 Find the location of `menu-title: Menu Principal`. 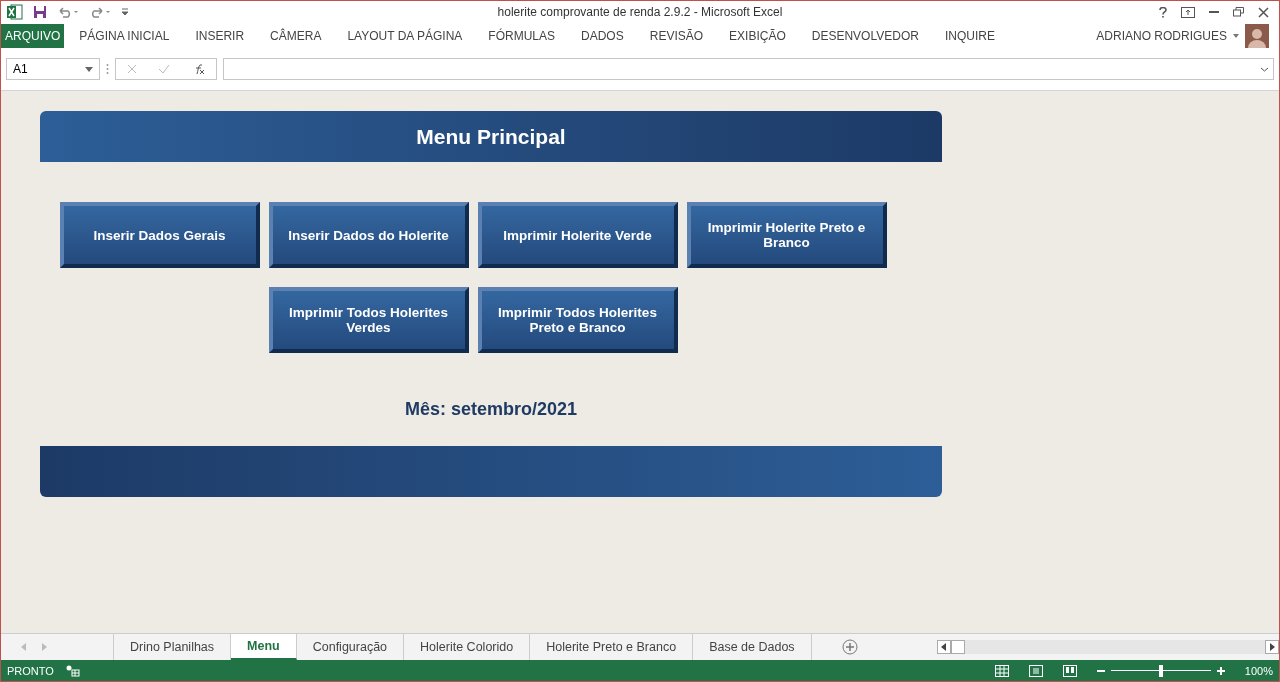

menu-title: Menu Principal is located at coordinates (491, 136).